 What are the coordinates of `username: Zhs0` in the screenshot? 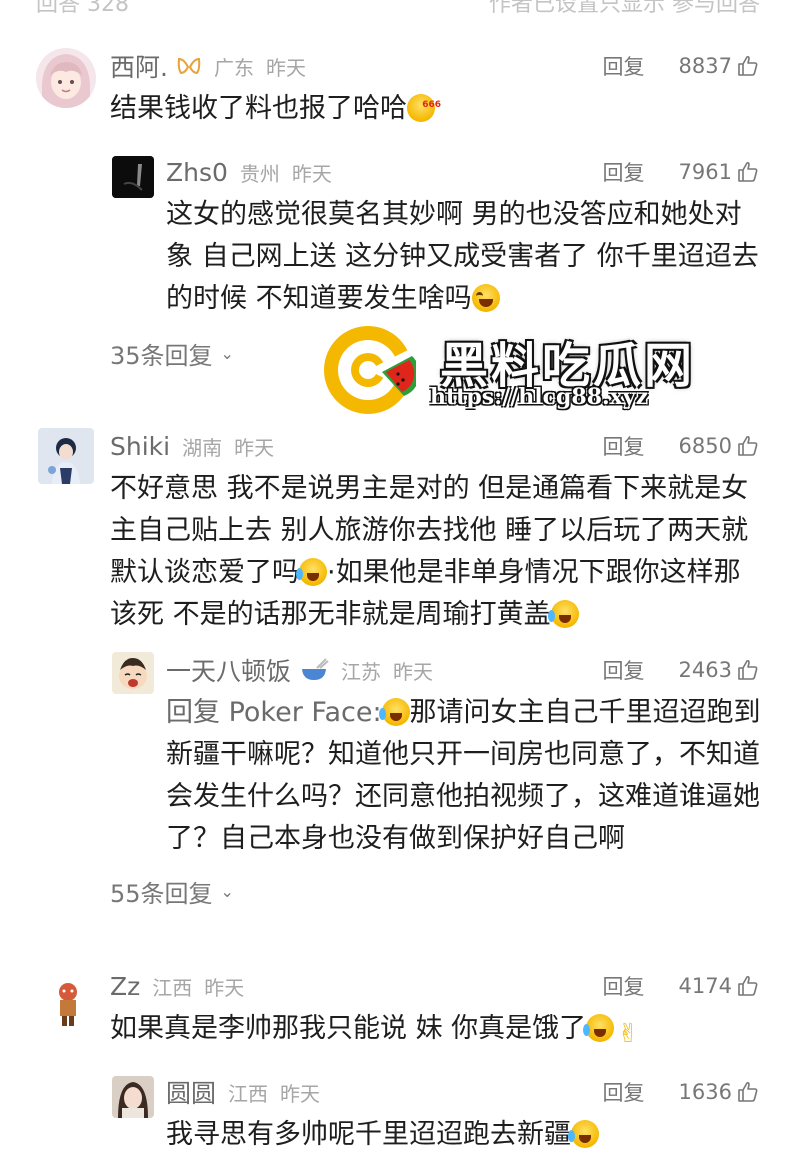 It's located at (197, 172).